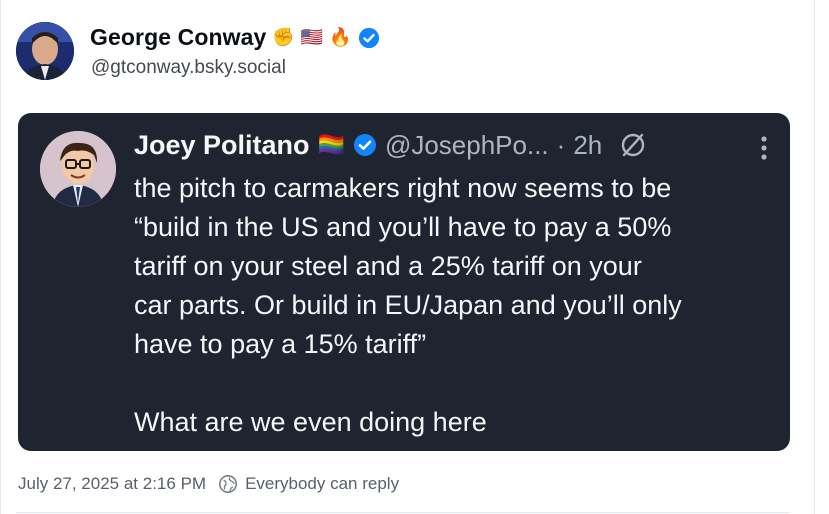 Image resolution: width=829 pixels, height=514 pixels. What do you see at coordinates (0, 257) in the screenshot?
I see `frame-border-left` at bounding box center [0, 257].